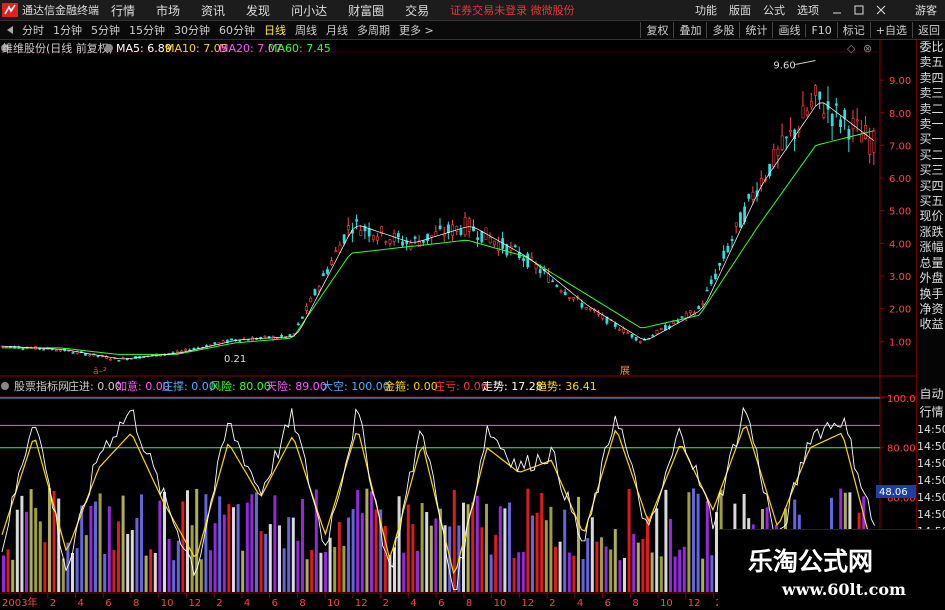  What do you see at coordinates (926, 10) in the screenshot?
I see `guest-label: 游客` at bounding box center [926, 10].